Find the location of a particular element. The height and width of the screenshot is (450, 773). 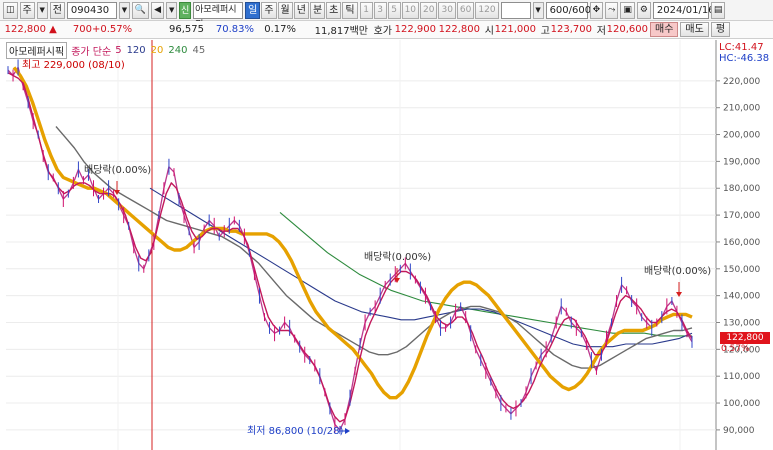

period-tab-3: 년 is located at coordinates (301, 10).